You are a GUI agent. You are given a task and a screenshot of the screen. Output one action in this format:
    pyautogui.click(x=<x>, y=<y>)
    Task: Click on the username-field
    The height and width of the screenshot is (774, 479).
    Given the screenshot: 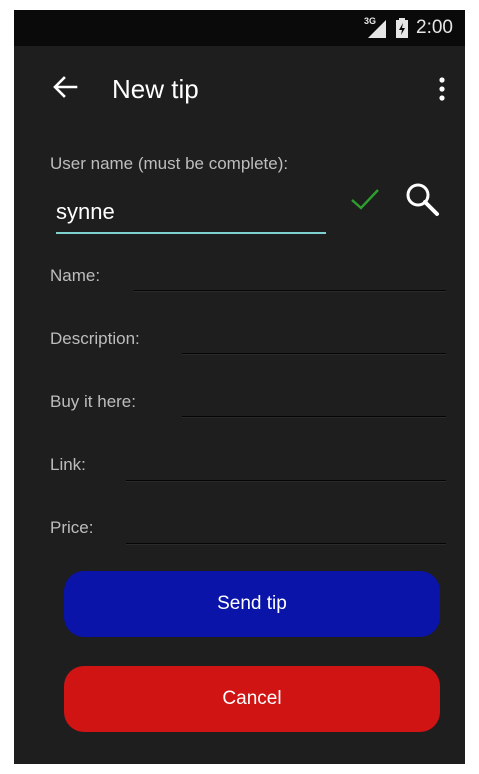 What is the action you would take?
    pyautogui.click(x=191, y=214)
    